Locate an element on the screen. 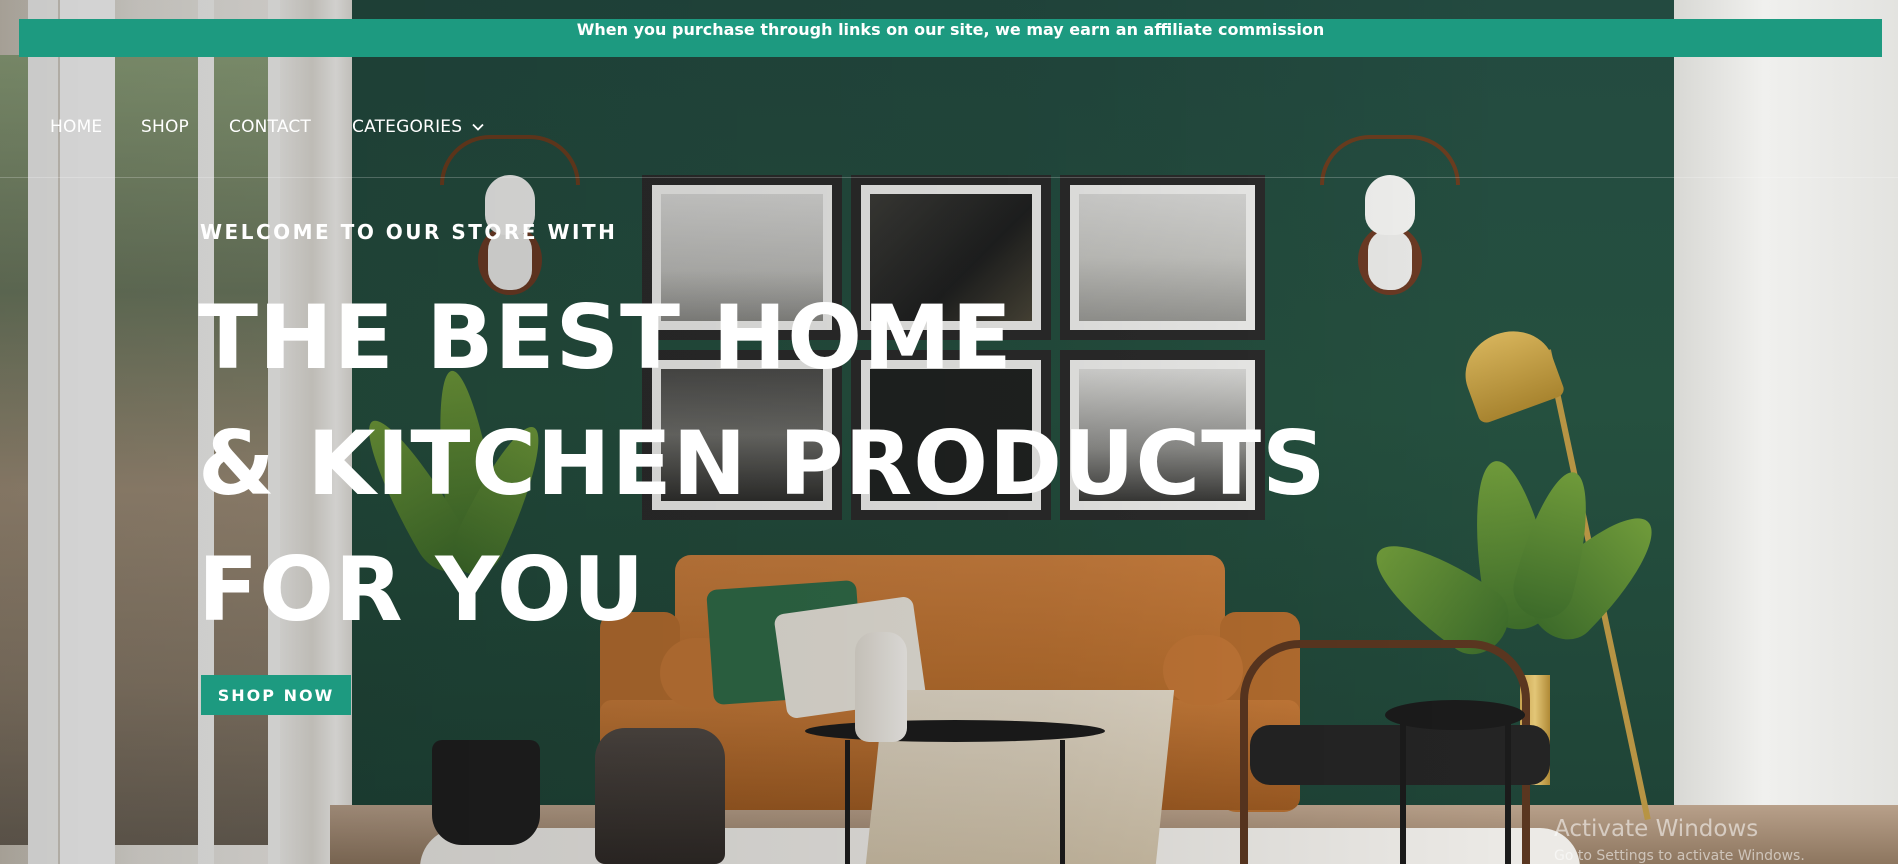 Image resolution: width=1898 pixels, height=864 pixels. watermark-subtitle: Go to Settings to activate Windows. is located at coordinates (1679, 856).